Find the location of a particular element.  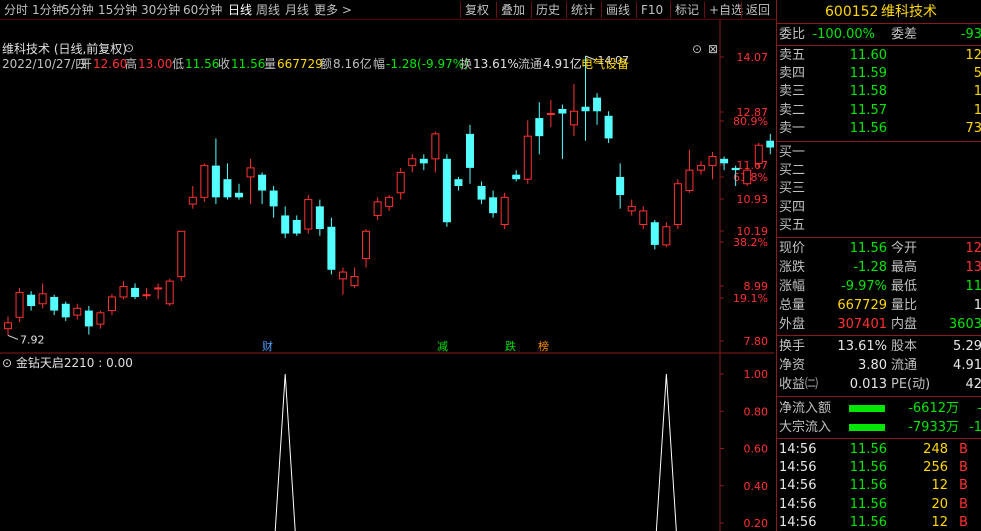

stat-label: 外盘 is located at coordinates (792, 324).